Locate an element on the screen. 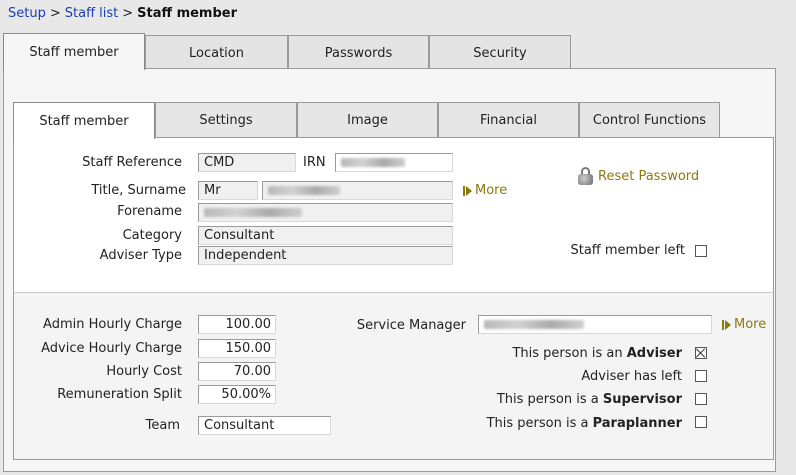 The height and width of the screenshot is (475, 796). tab-label: Security is located at coordinates (500, 53).